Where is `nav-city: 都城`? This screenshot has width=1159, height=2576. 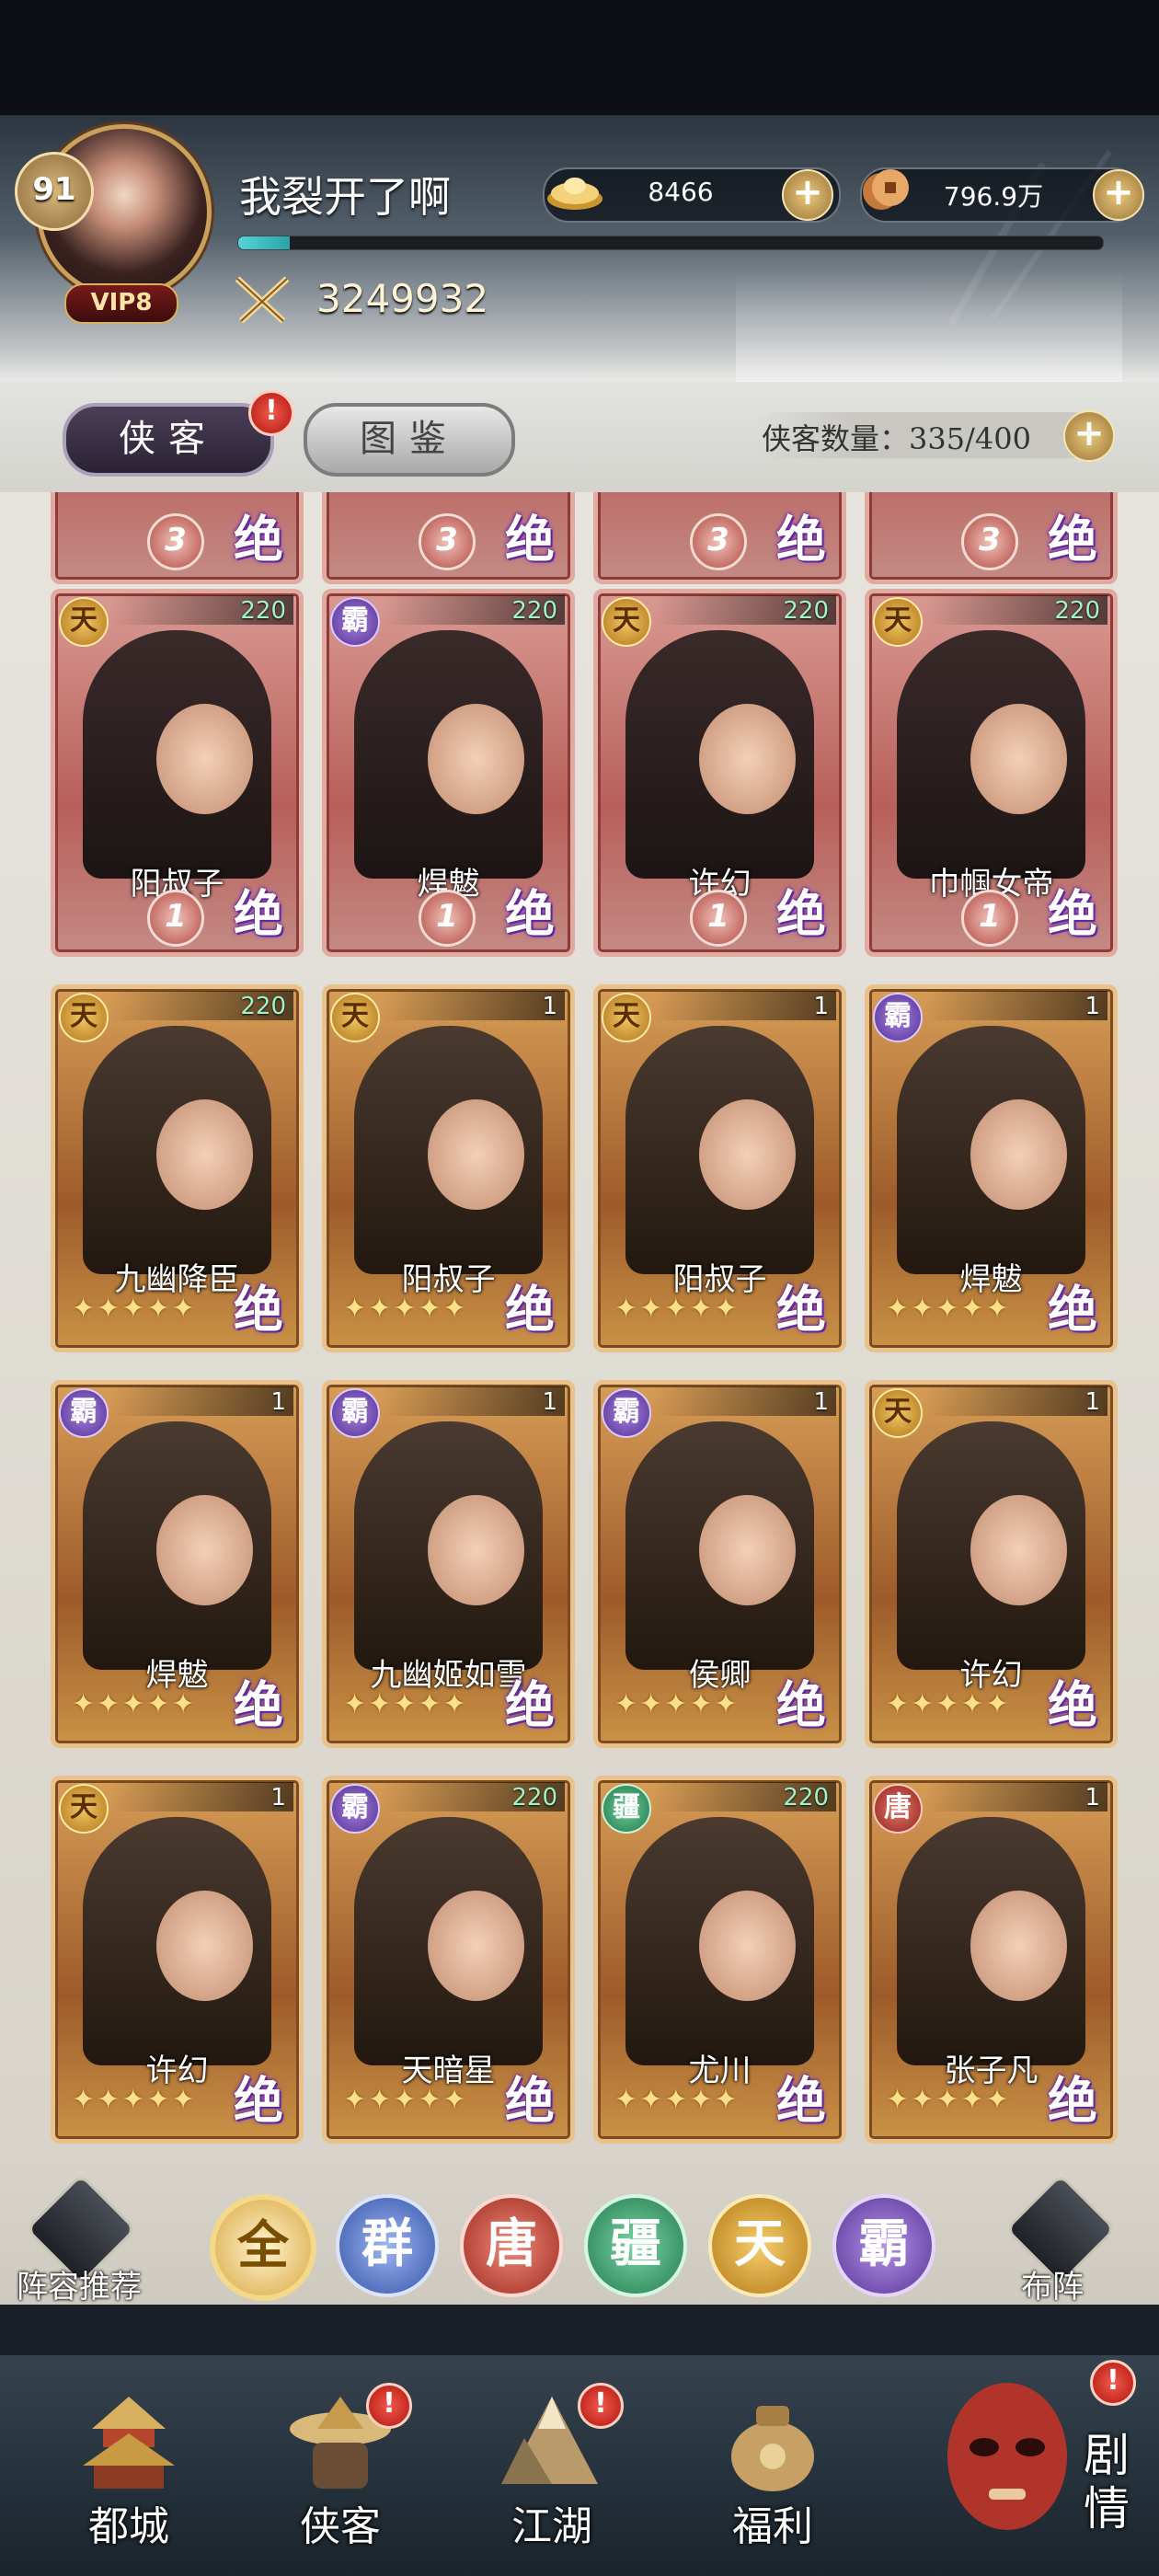 nav-city: 都城 is located at coordinates (129, 2475).